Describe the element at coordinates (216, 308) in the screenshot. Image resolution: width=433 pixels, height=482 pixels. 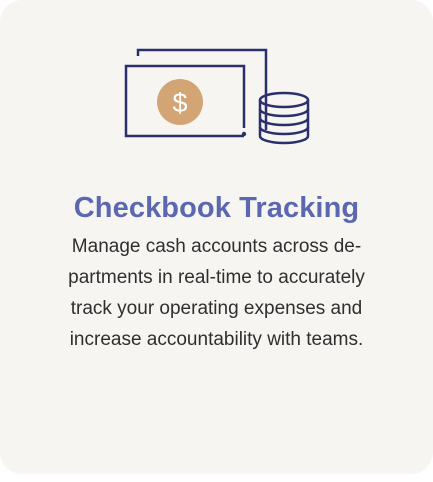
I see `description-line: track your operating expenses and` at that location.